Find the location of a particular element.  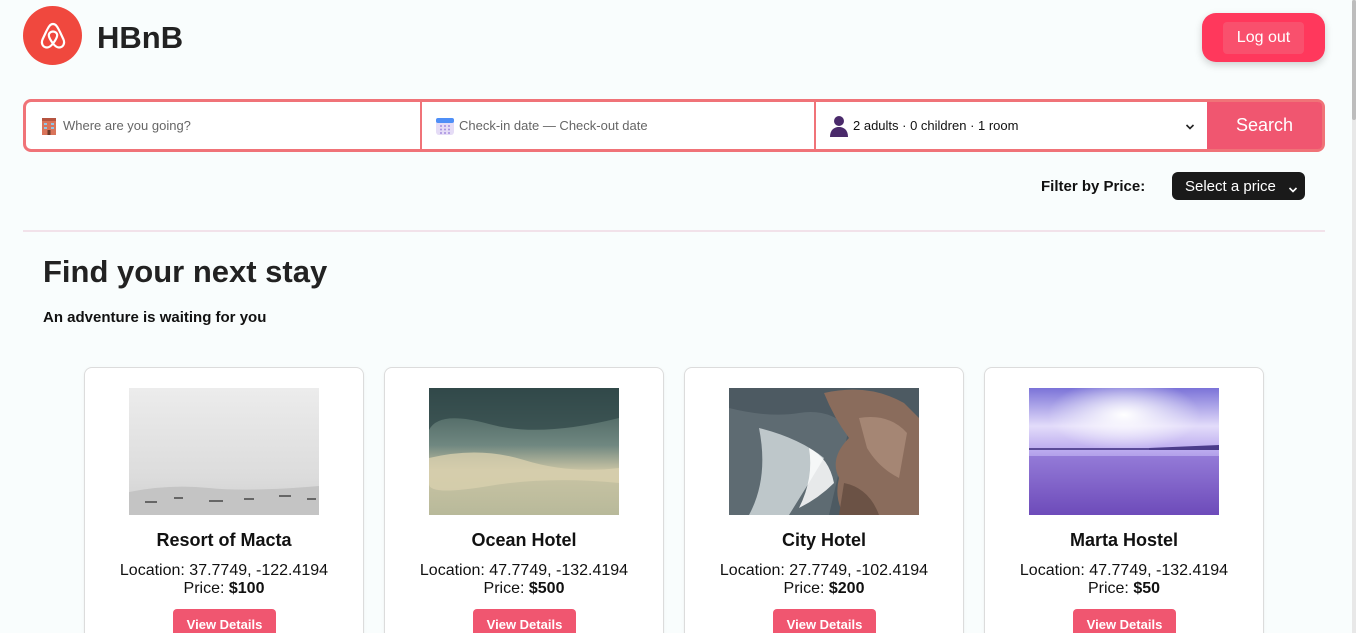

price-filter-select: Select a price is located at coordinates (1238, 186).